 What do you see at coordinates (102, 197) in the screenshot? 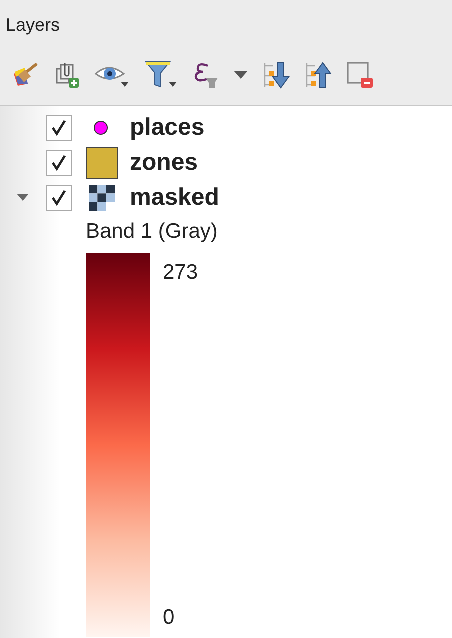
I see `raster-icon` at bounding box center [102, 197].